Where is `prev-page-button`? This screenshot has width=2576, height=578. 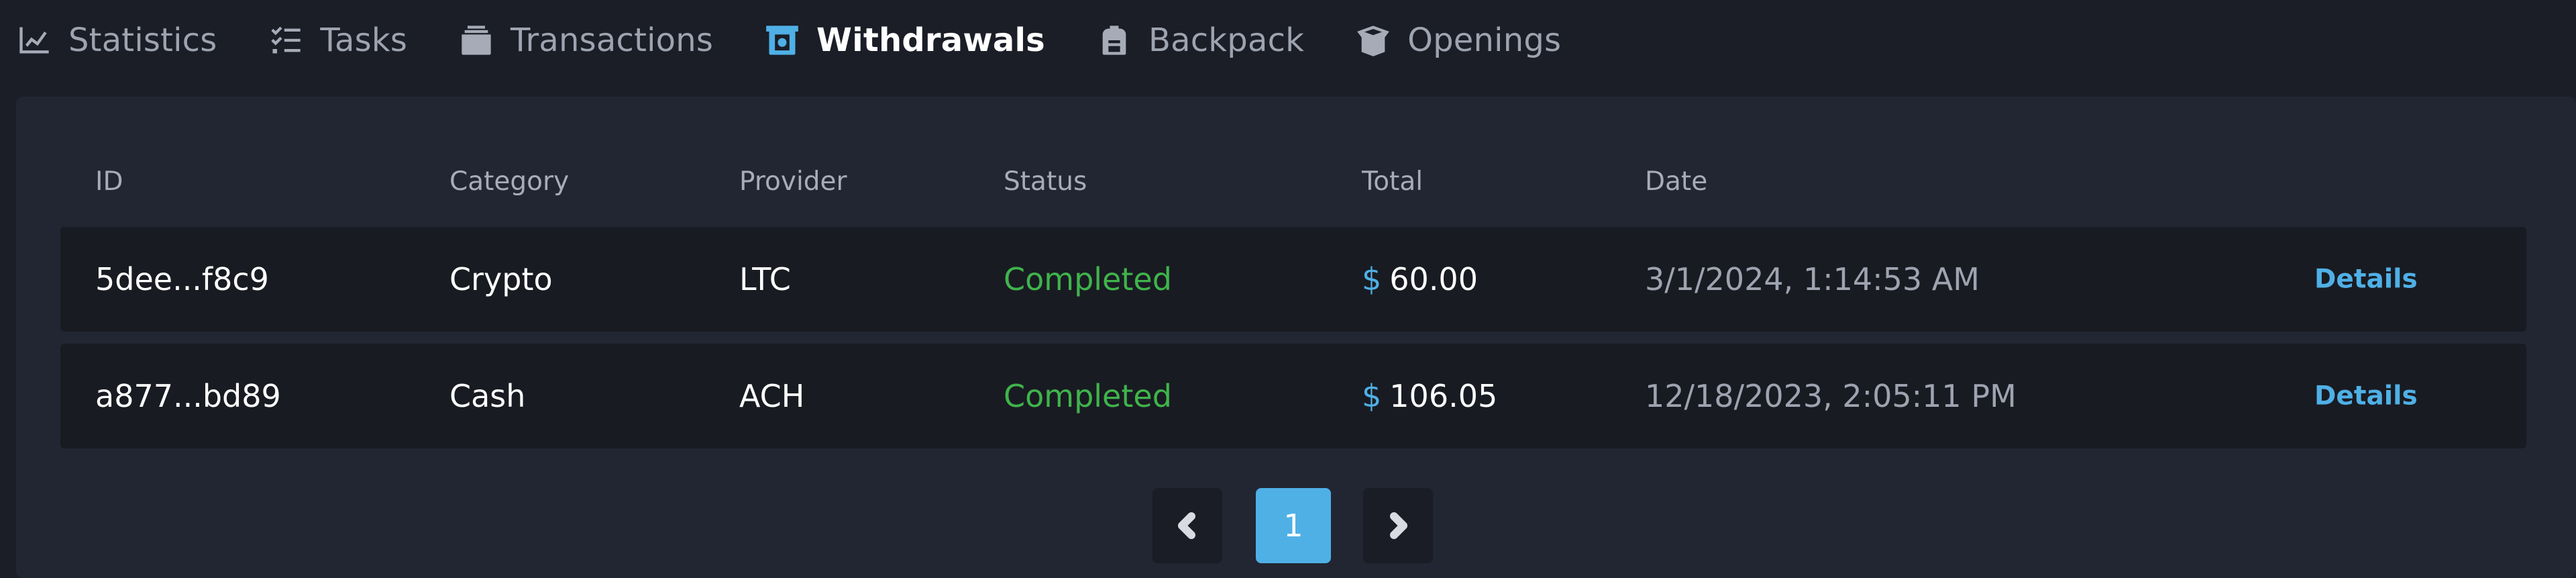 prev-page-button is located at coordinates (1187, 525).